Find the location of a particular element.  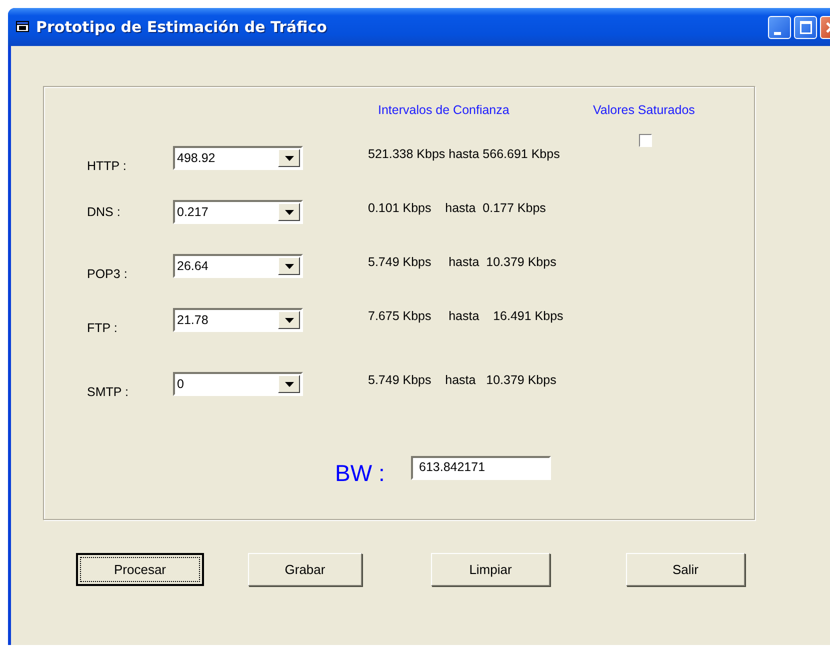

value-combobox: 498.92 is located at coordinates (238, 158).